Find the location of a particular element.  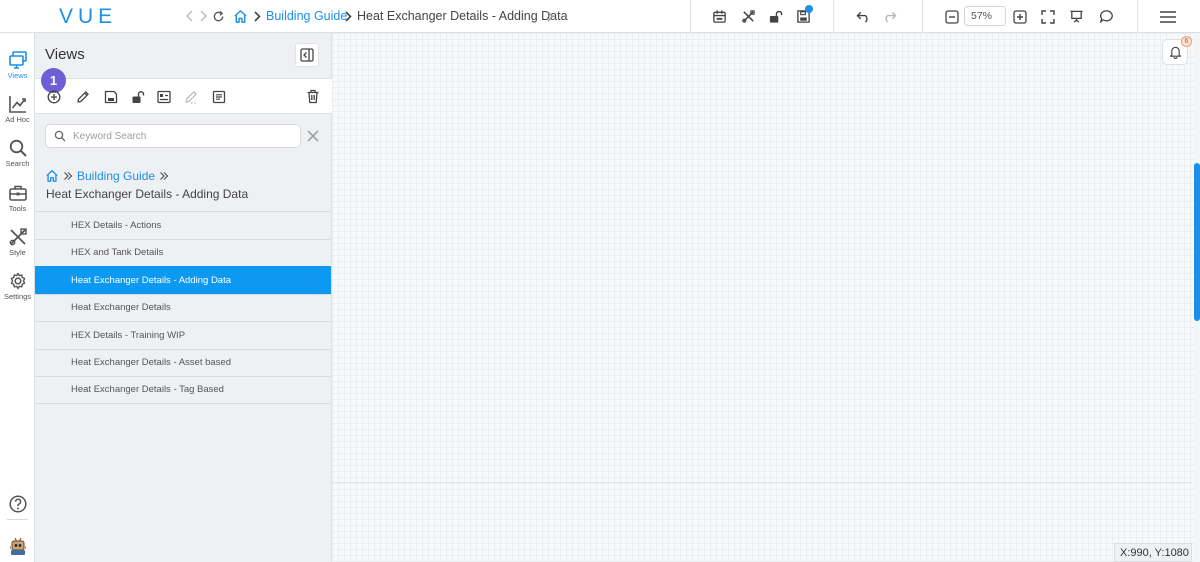

panel-breadcrumb: Building Guide is located at coordinates (107, 176).